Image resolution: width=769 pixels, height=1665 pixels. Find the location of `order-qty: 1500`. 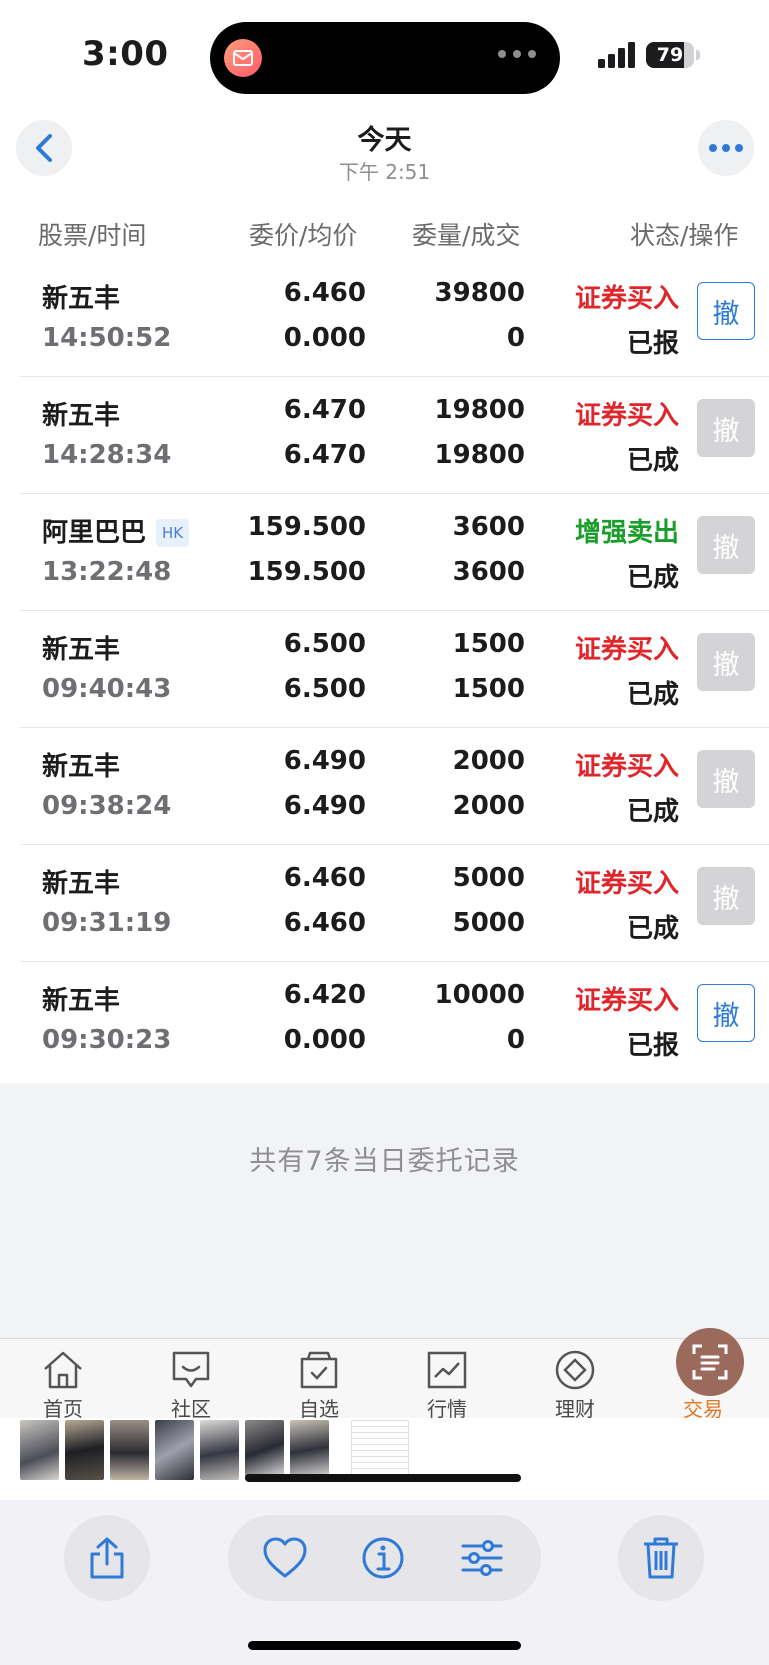

order-qty: 1500 is located at coordinates (488, 644).